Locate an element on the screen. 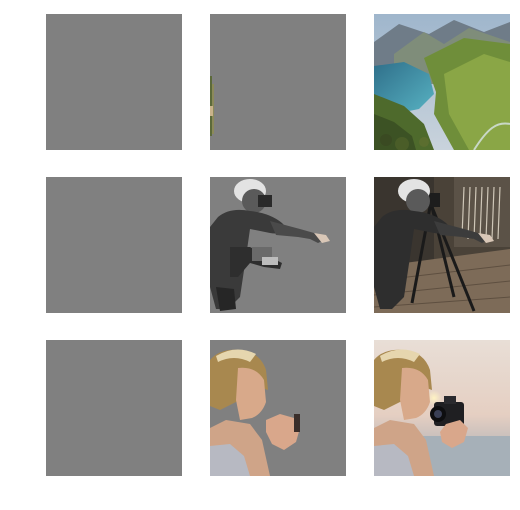 The image size is (520, 510). woman-with-camera-image is located at coordinates (442, 408).